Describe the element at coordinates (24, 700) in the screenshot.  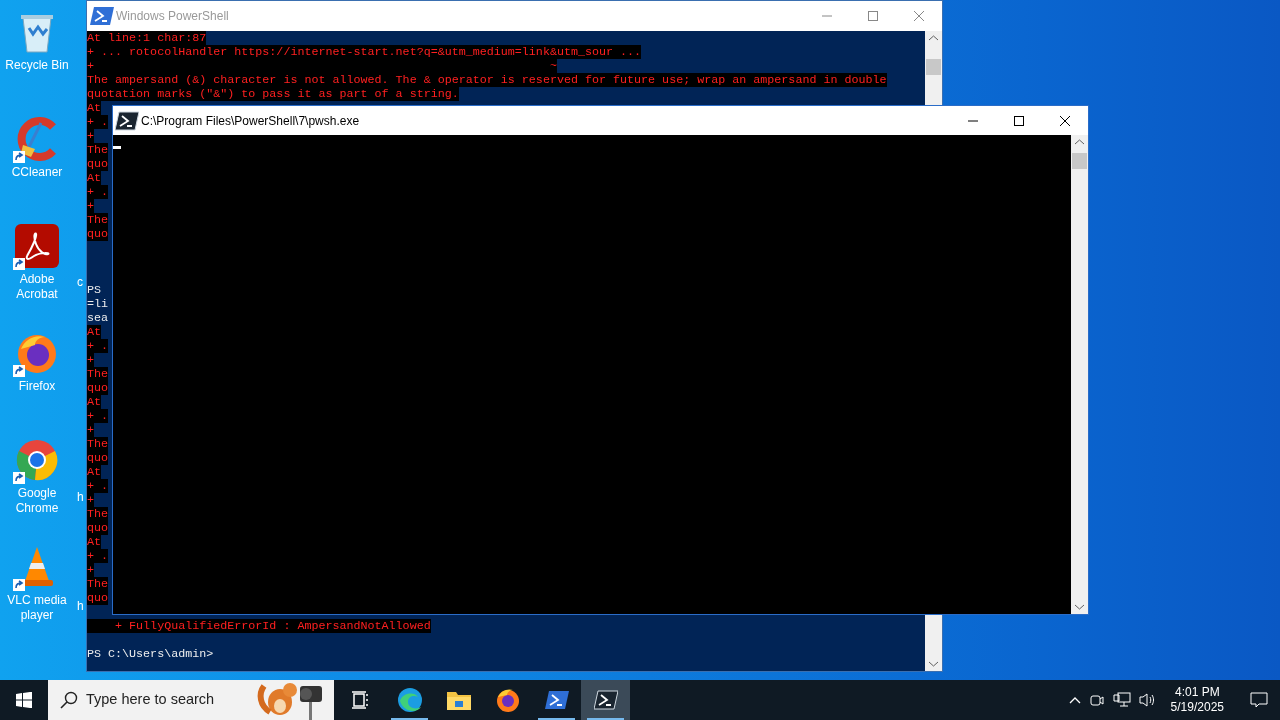
I see `windows-logo-icon` at that location.